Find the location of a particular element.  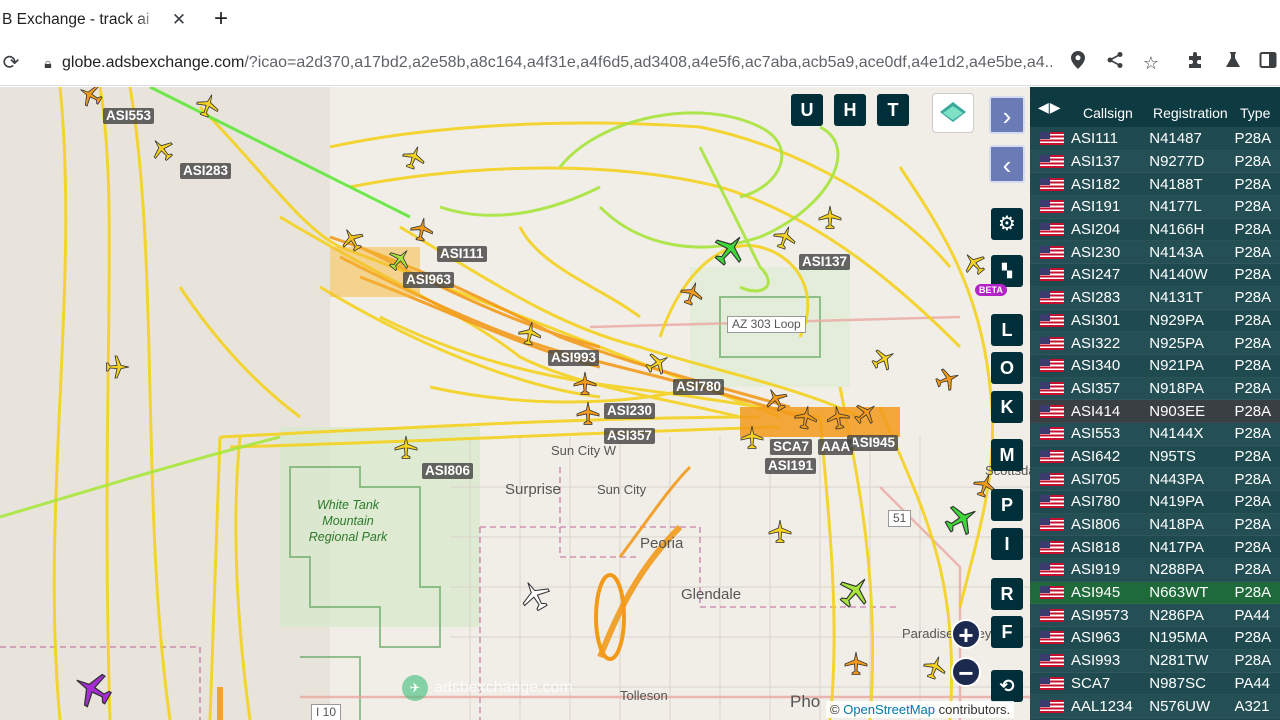

reload-icon: ⟳ is located at coordinates (11, 63).